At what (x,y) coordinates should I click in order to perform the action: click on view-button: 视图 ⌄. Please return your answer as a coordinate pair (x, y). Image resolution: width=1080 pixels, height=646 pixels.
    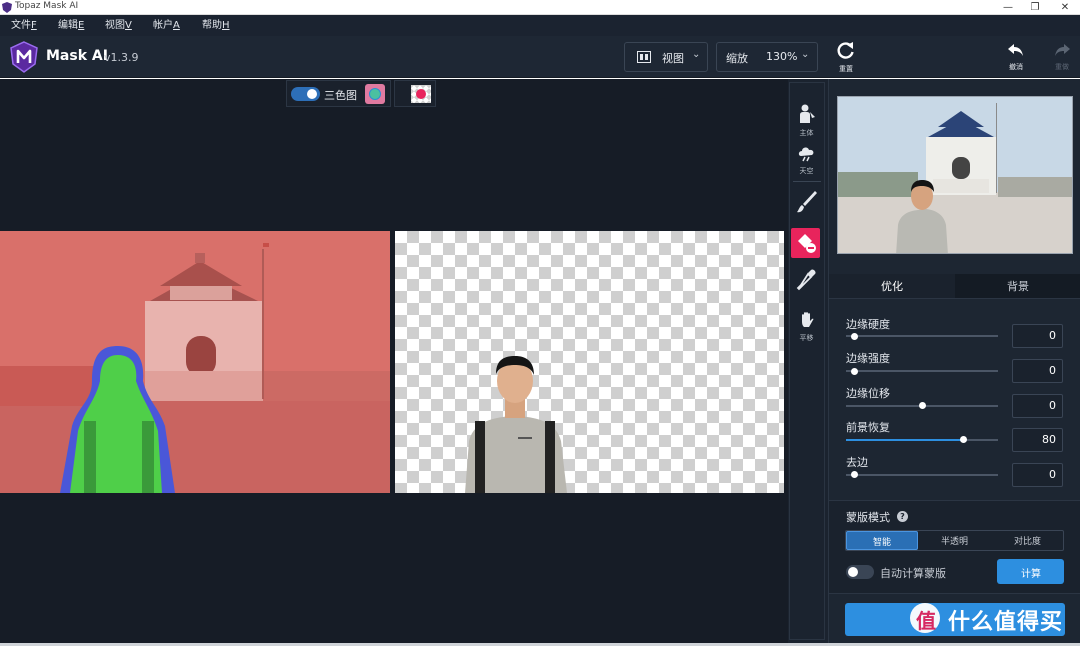
    Looking at the image, I should click on (666, 57).